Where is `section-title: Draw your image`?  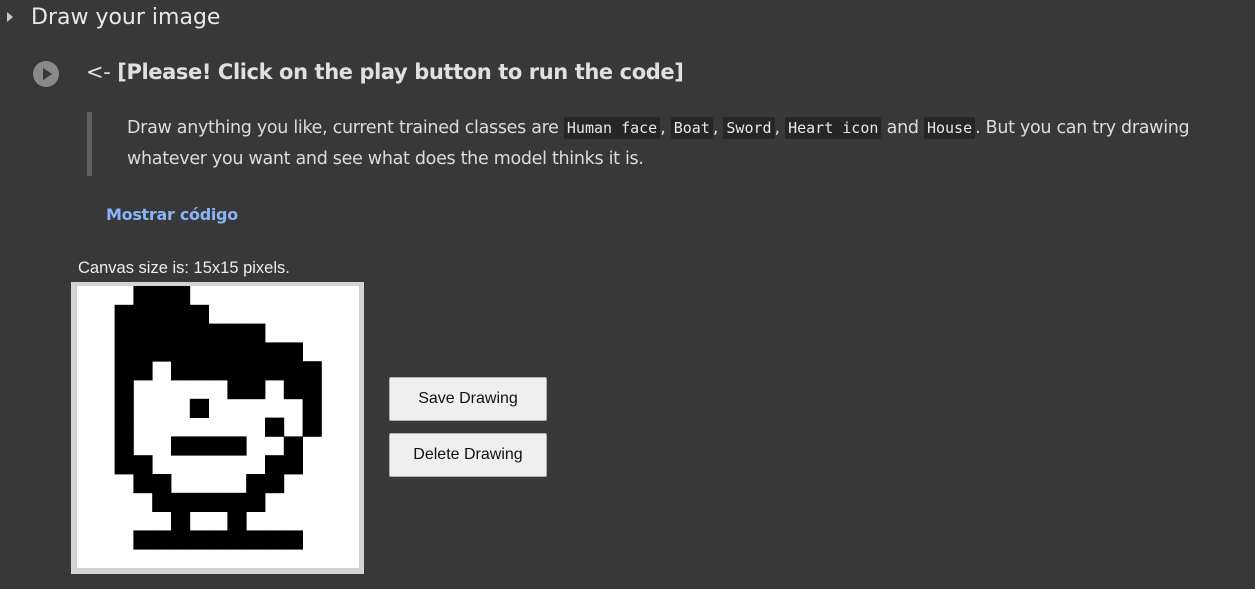 section-title: Draw your image is located at coordinates (126, 17).